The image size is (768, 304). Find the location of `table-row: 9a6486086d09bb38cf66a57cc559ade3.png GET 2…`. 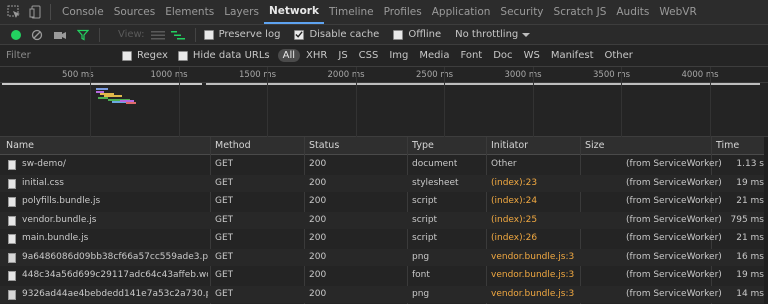

table-row: 9a6486086d09bb38cf66a57cc559ade3.png GET 2… is located at coordinates (384, 257).